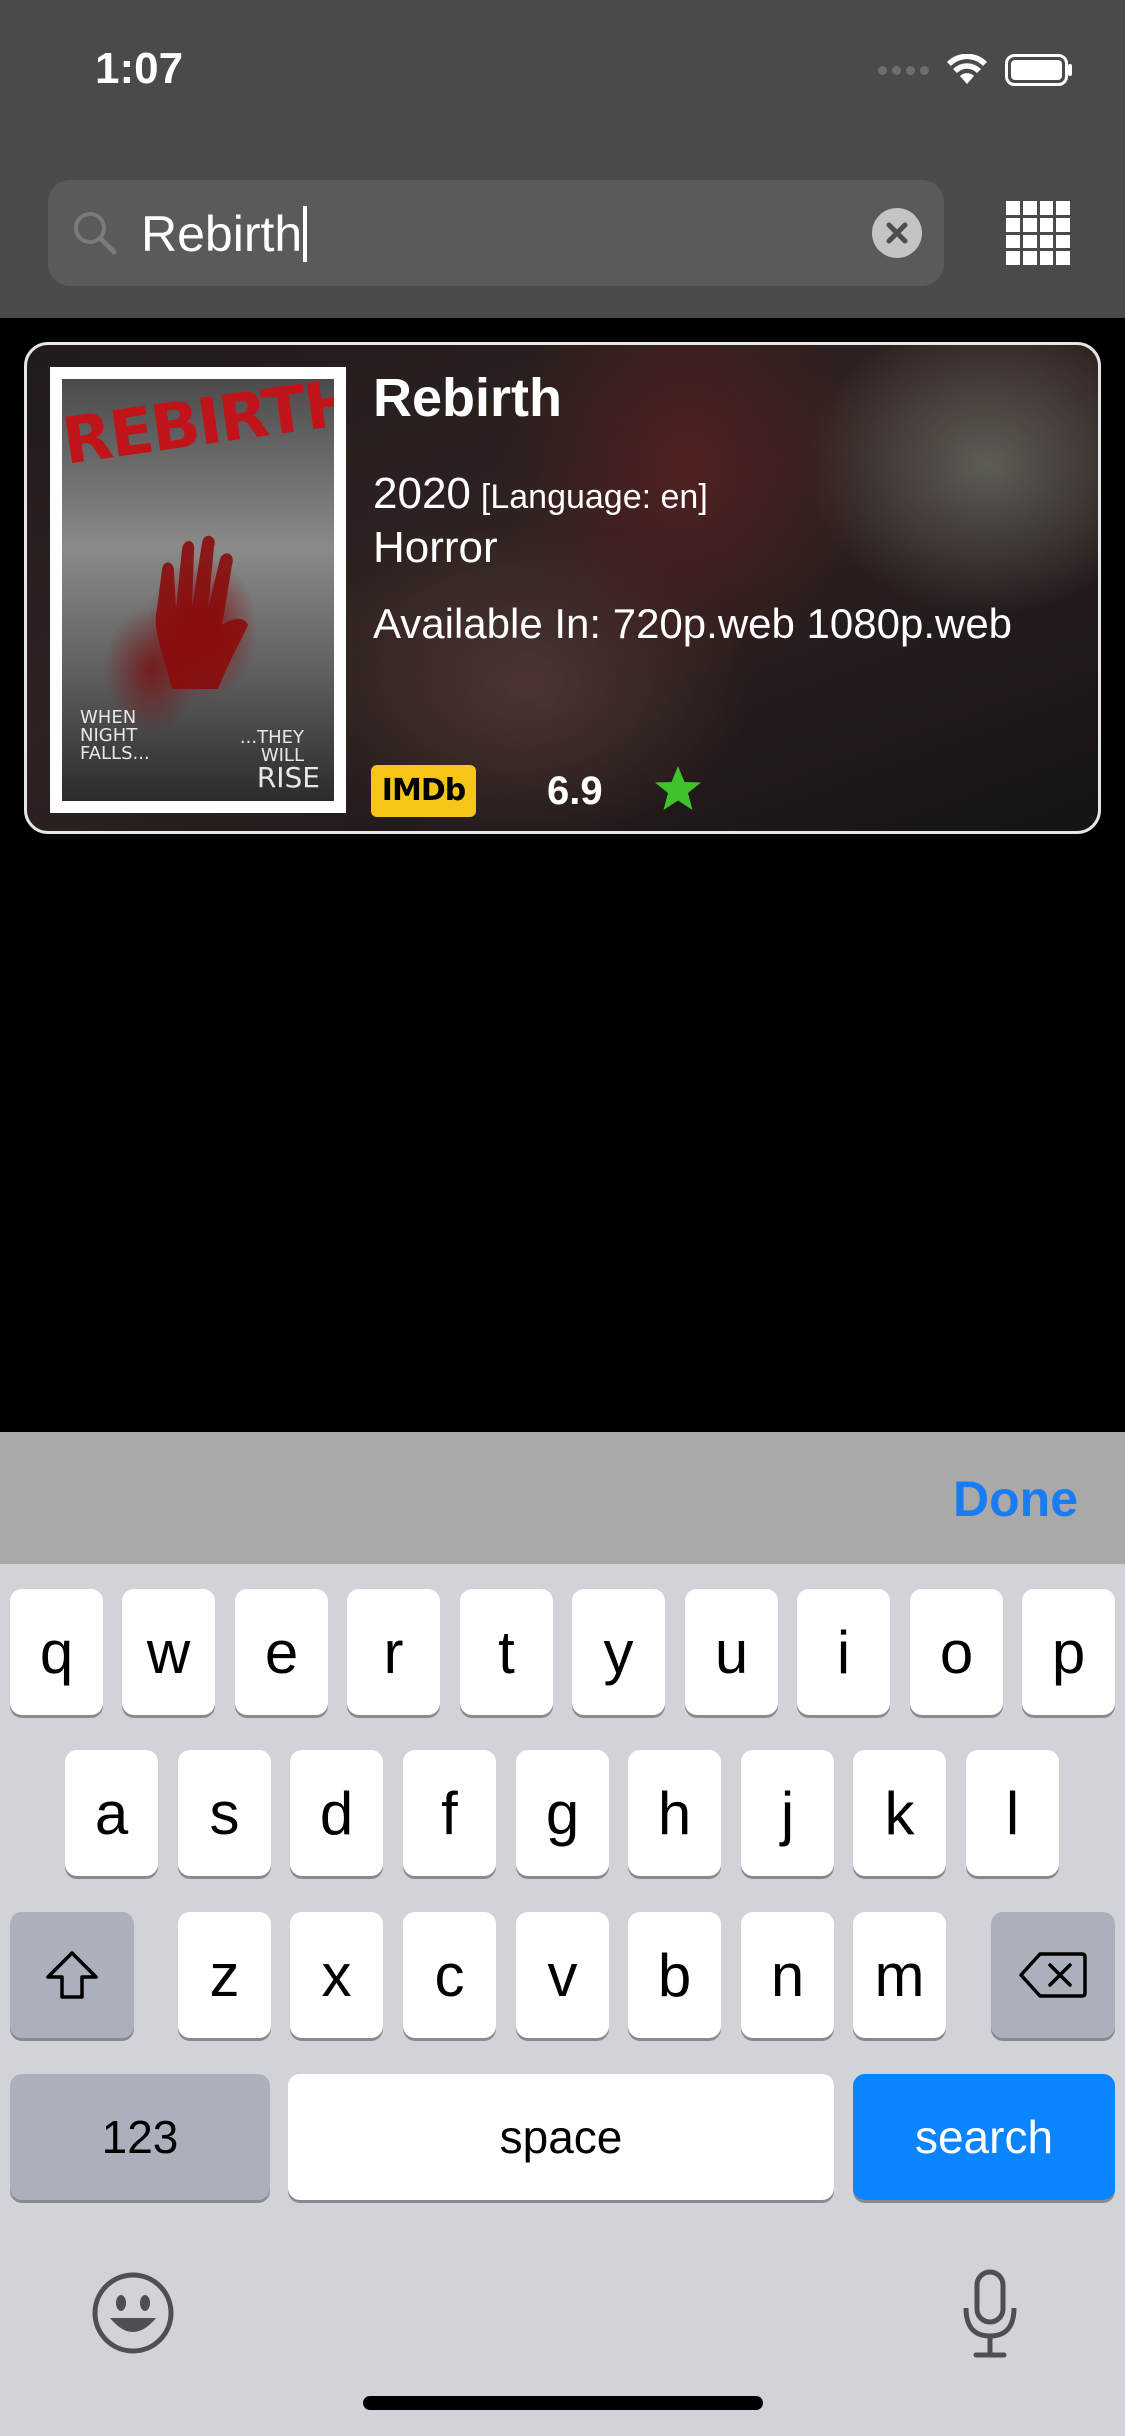 This screenshot has width=1125, height=2436. I want to click on nav-header: 1:07 Rebirth, so click(562, 159).